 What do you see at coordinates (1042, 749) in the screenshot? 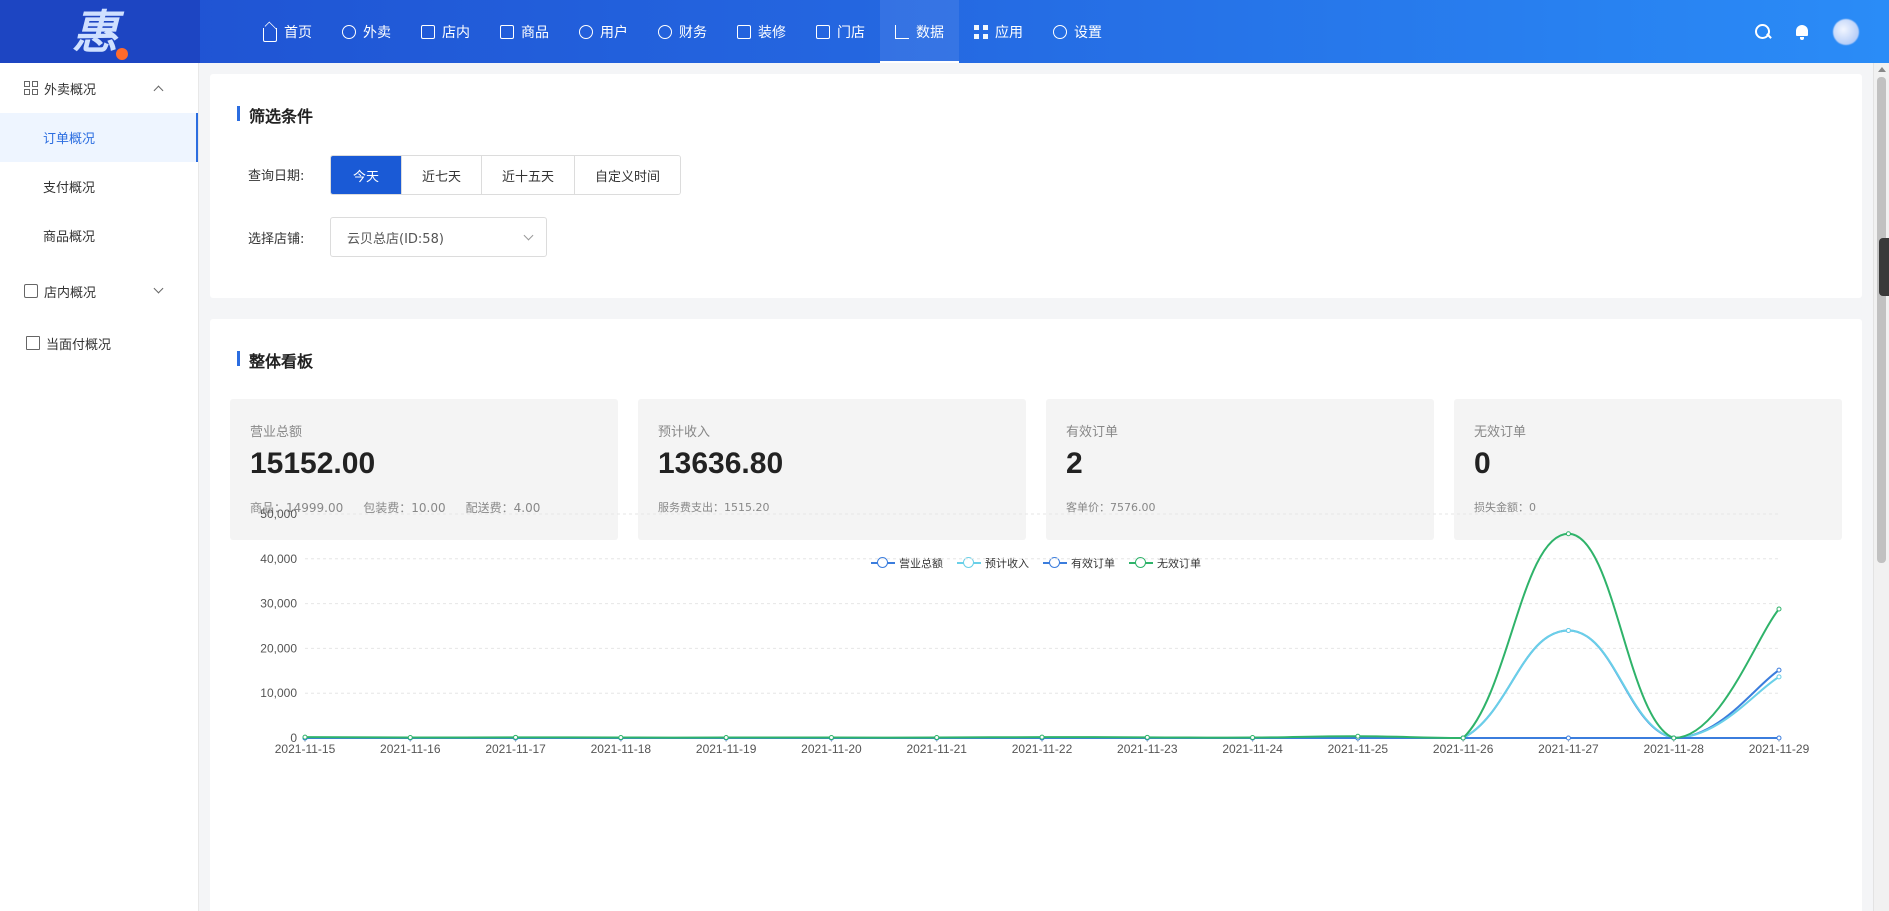
I see `x-tick-label: 2021-11-22` at bounding box center [1042, 749].